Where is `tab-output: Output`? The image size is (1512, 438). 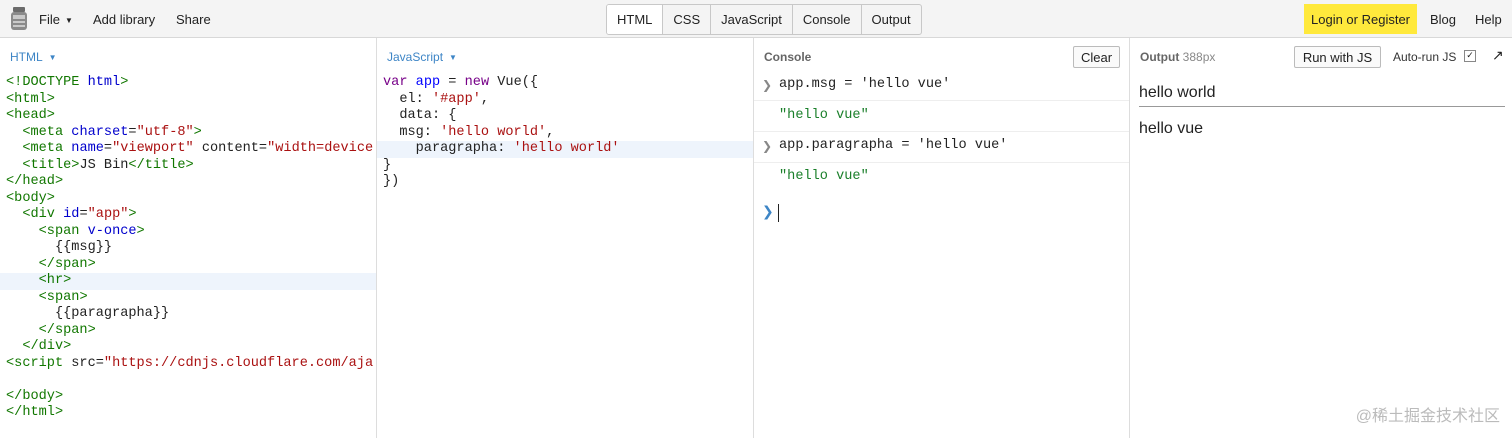
tab-output: Output is located at coordinates (890, 19).